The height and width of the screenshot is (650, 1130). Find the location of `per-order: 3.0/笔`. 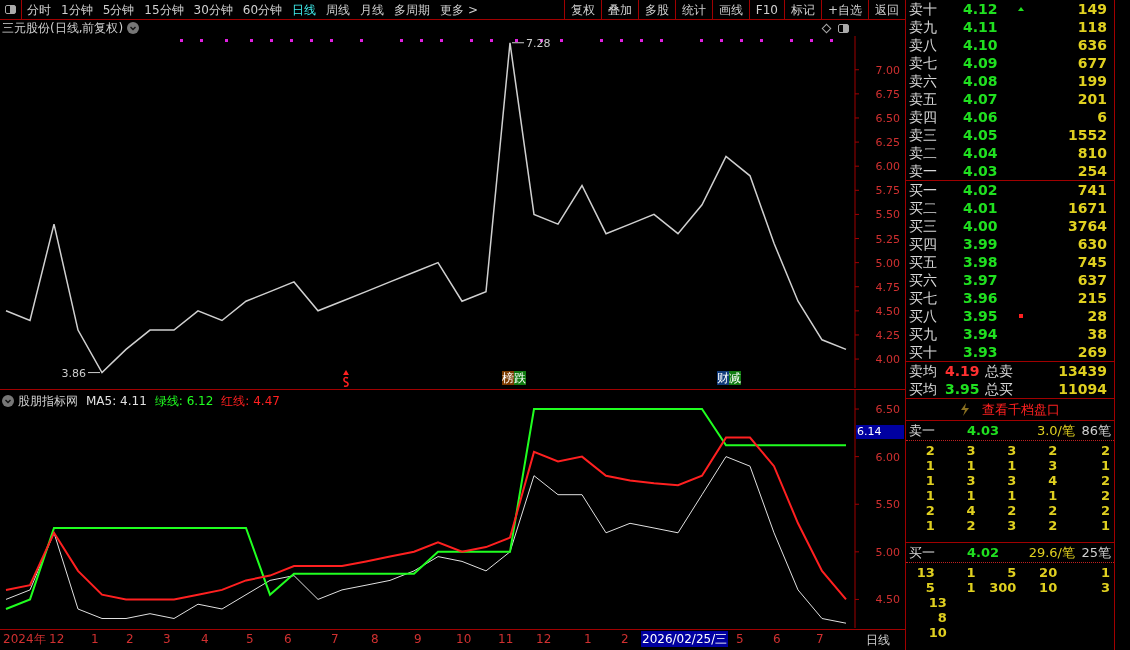

per-order: 3.0/笔 is located at coordinates (1055, 430).